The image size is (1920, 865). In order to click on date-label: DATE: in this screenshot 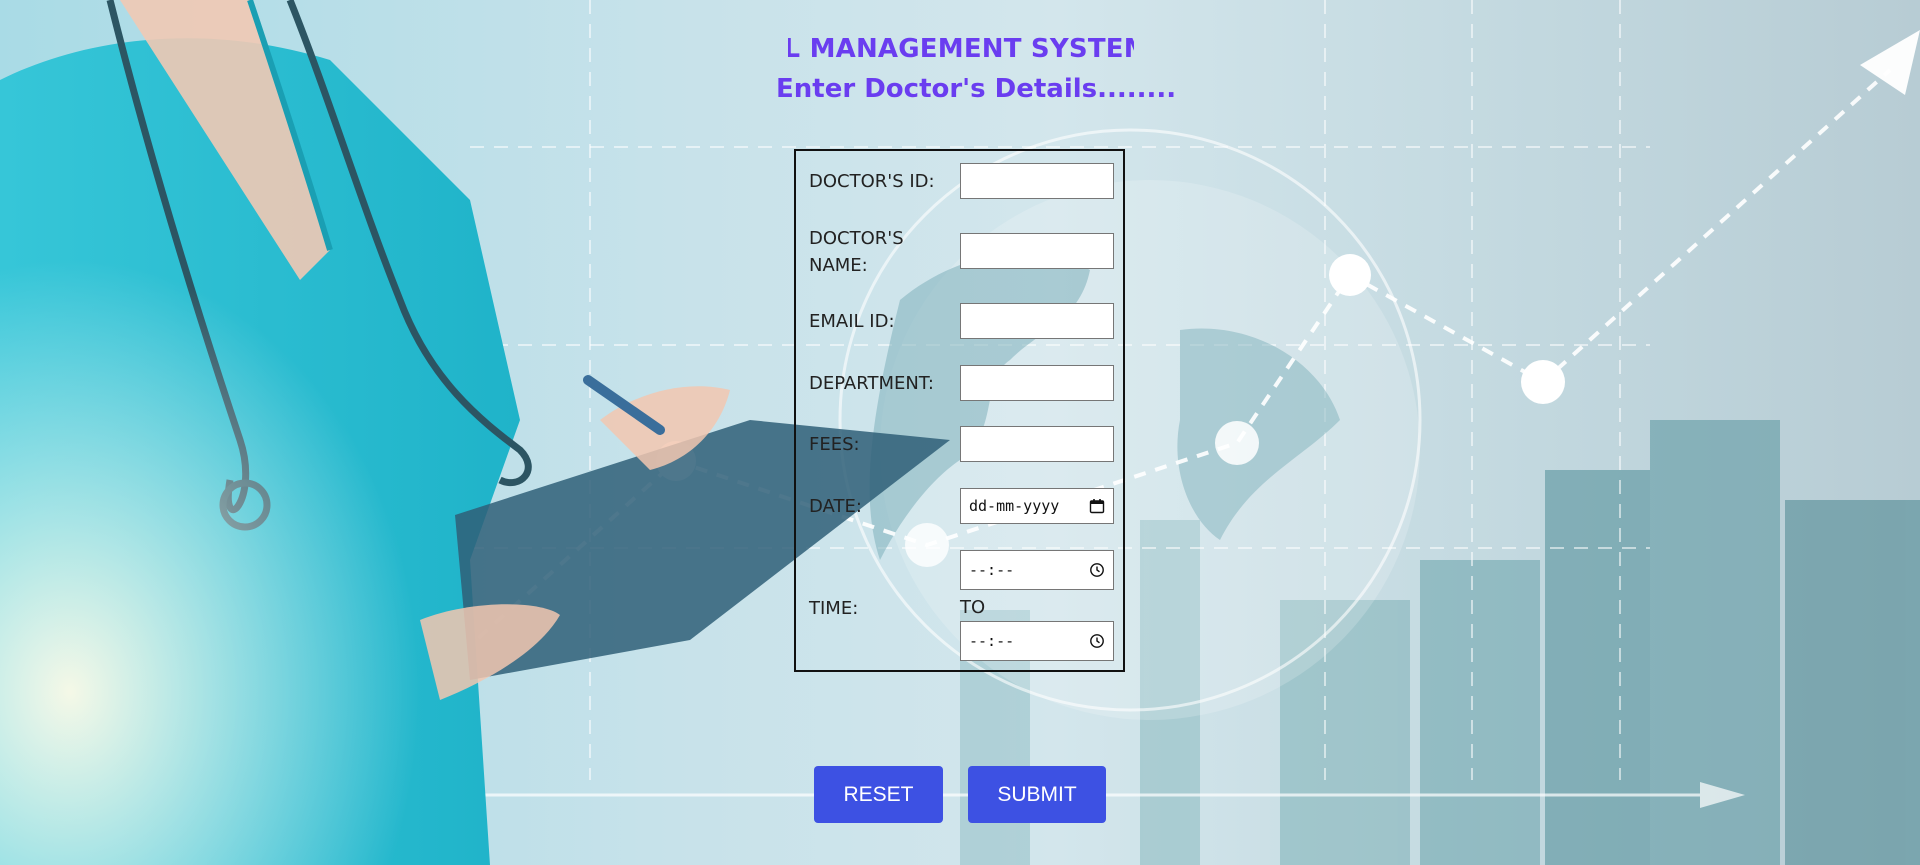, I will do `click(835, 506)`.